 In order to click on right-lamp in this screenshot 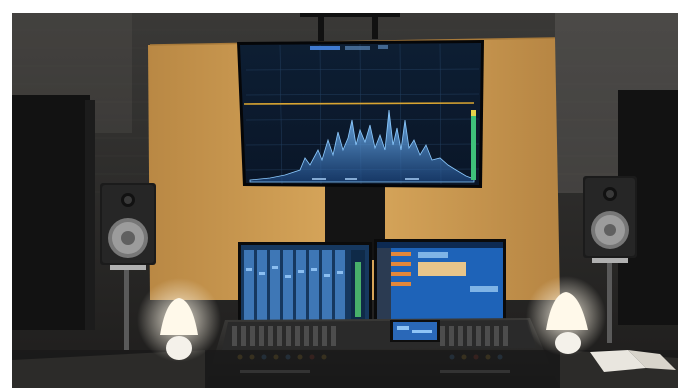, I will do `click(566, 316)`.